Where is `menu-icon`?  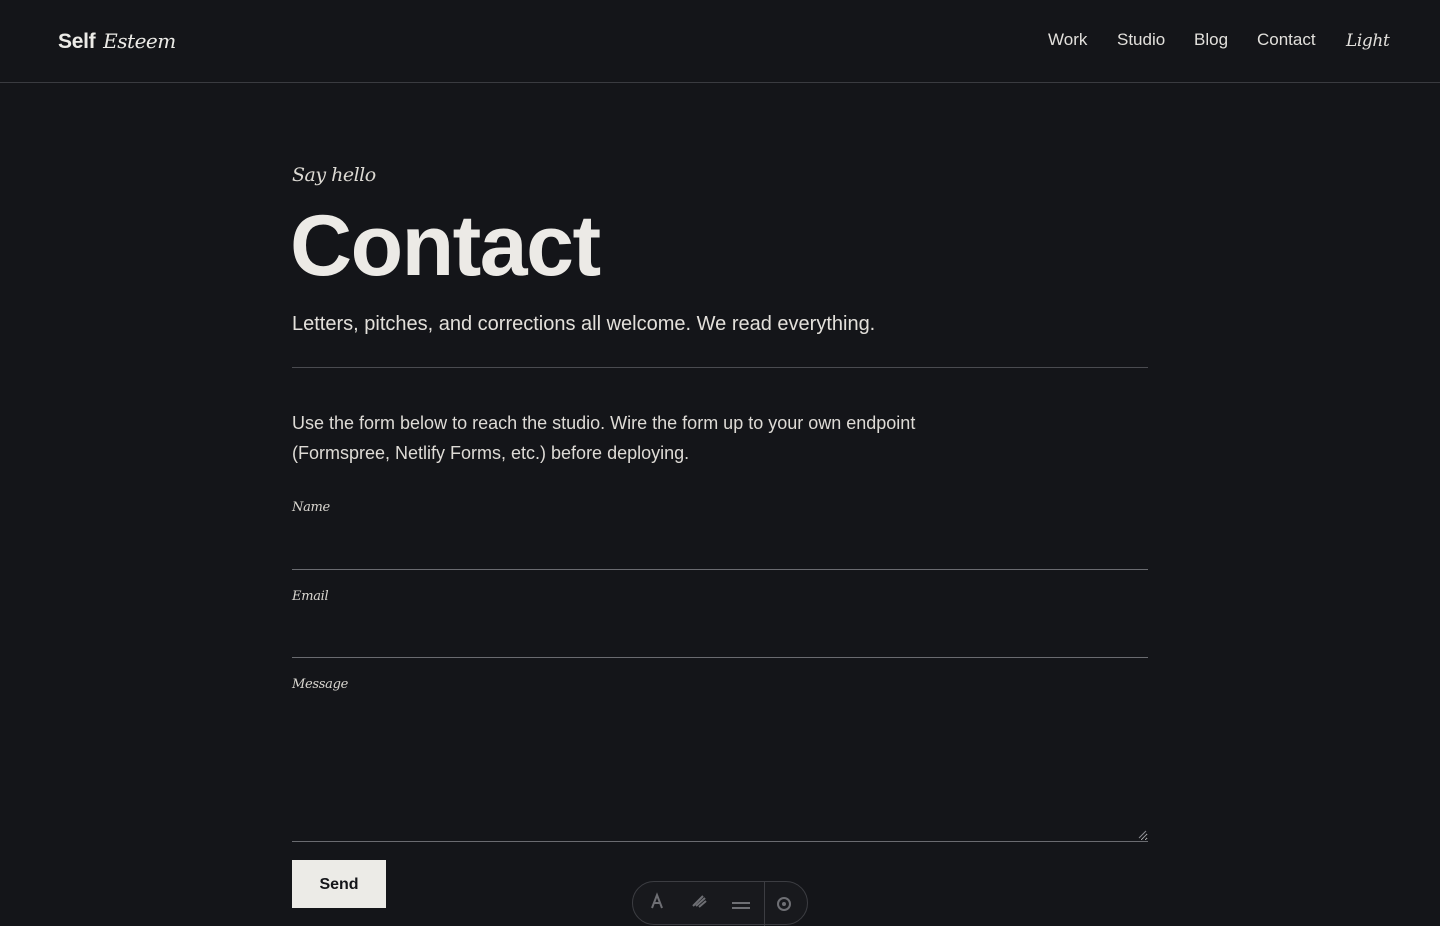 menu-icon is located at coordinates (741, 901).